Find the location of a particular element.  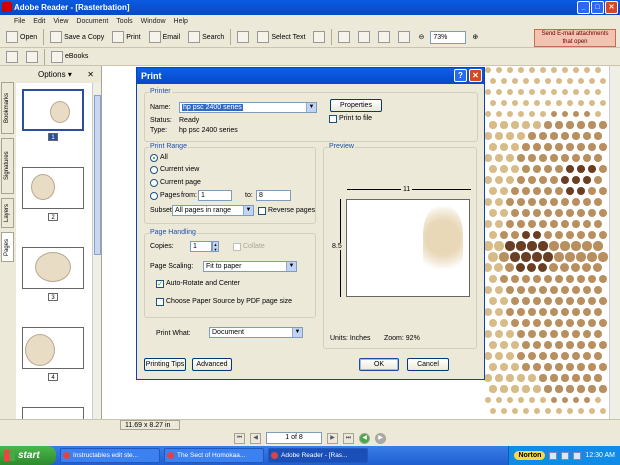

norton-icon: Norton is located at coordinates (530, 455).